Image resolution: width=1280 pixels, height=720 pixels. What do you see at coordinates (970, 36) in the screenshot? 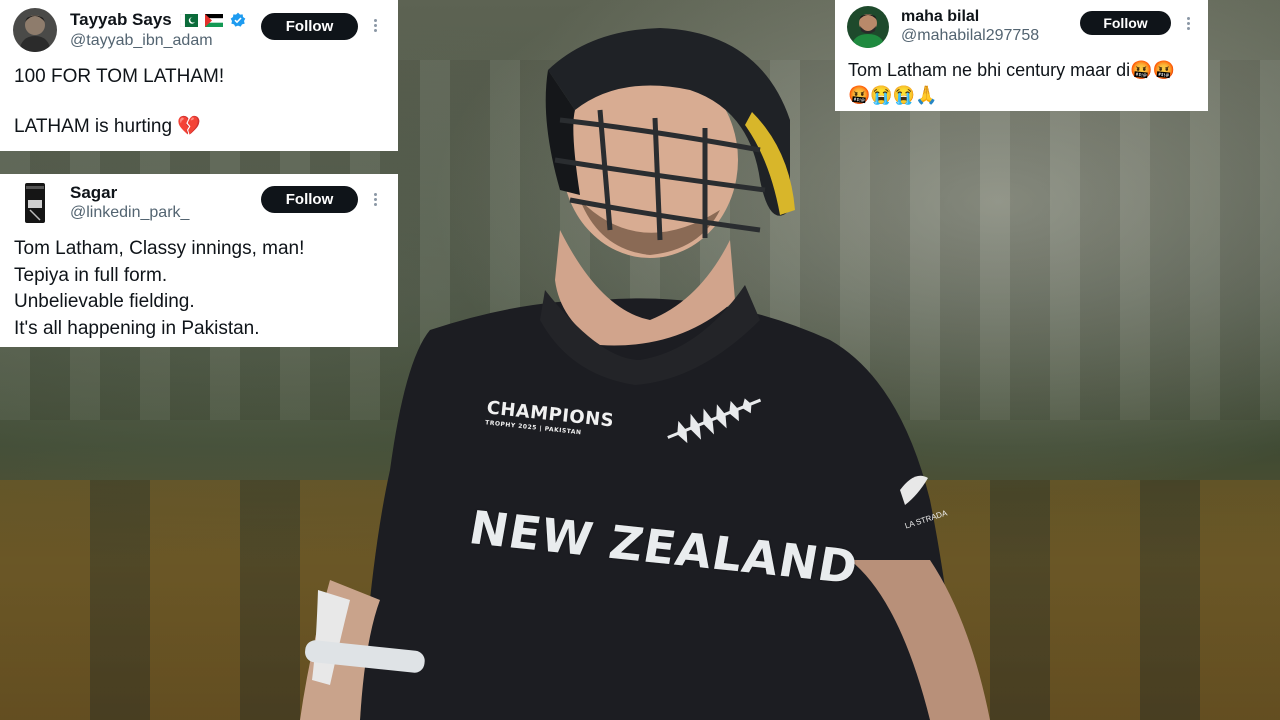
I see `user-handle: @mahabilal297758` at bounding box center [970, 36].